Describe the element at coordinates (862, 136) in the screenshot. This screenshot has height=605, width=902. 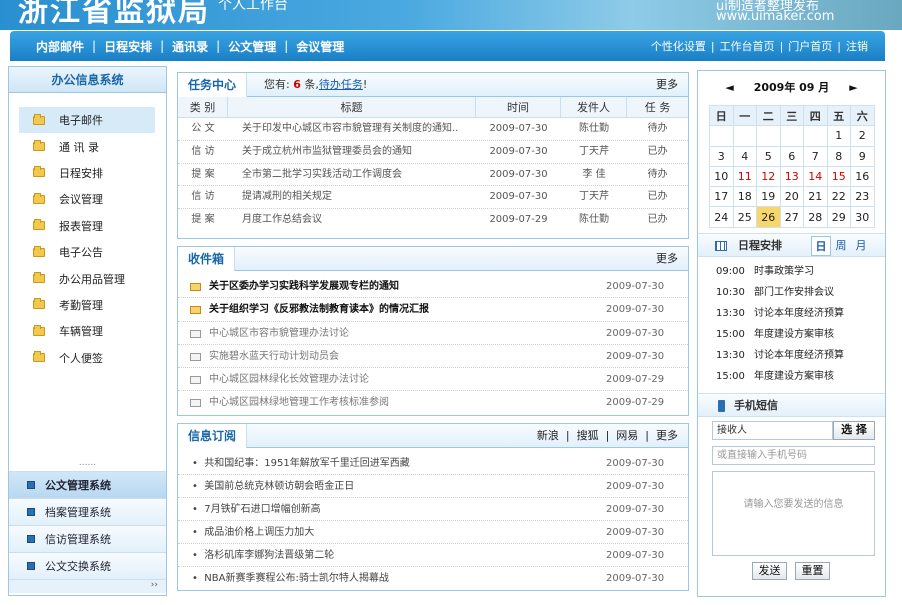
I see `calendar-day: 2` at that location.